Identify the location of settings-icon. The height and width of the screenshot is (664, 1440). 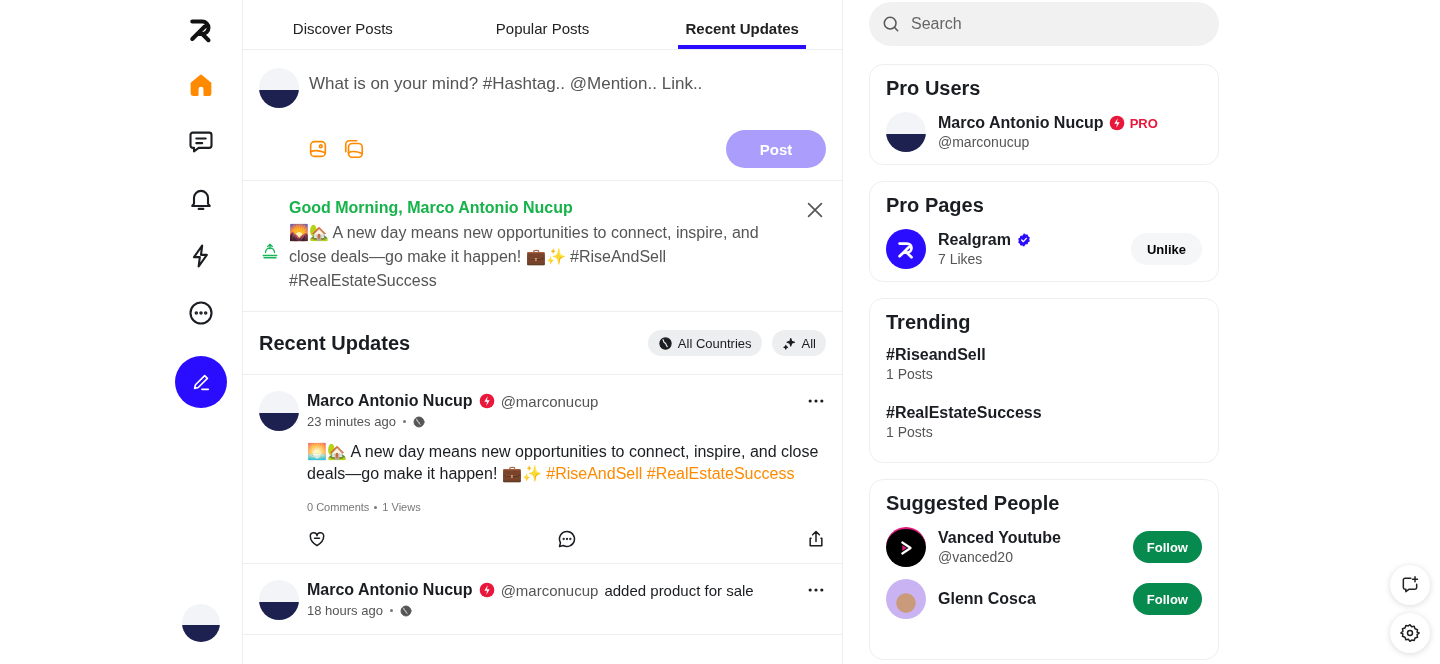
(1410, 633).